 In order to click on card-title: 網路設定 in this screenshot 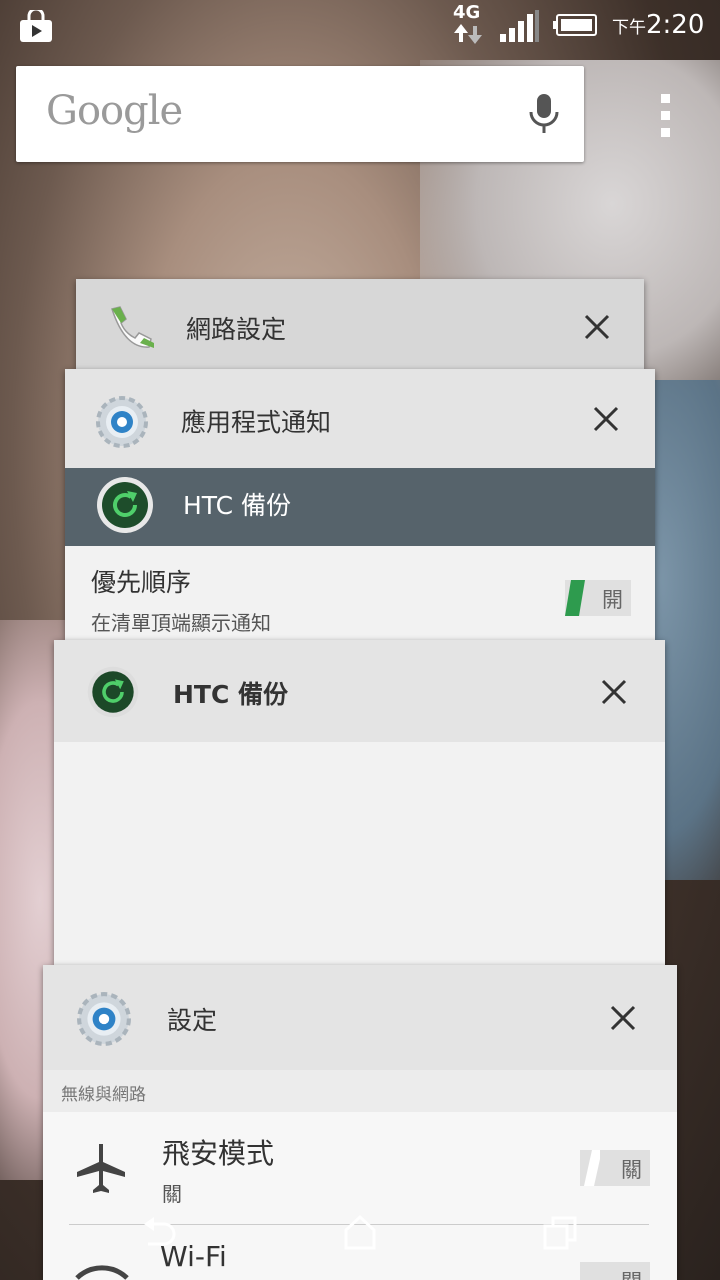, I will do `click(236, 329)`.